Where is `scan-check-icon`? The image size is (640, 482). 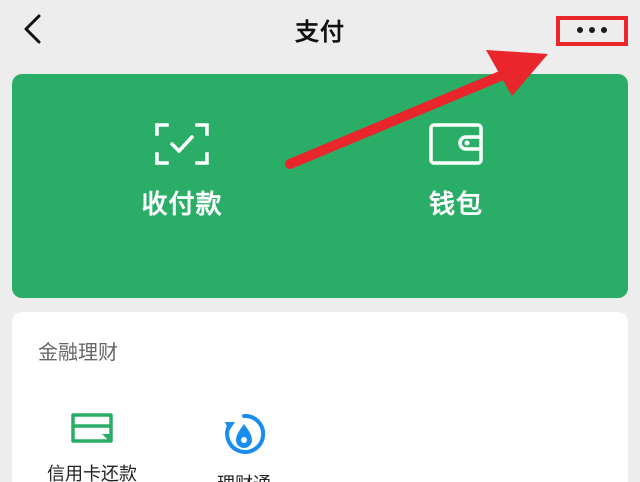
scan-check-icon is located at coordinates (182, 144).